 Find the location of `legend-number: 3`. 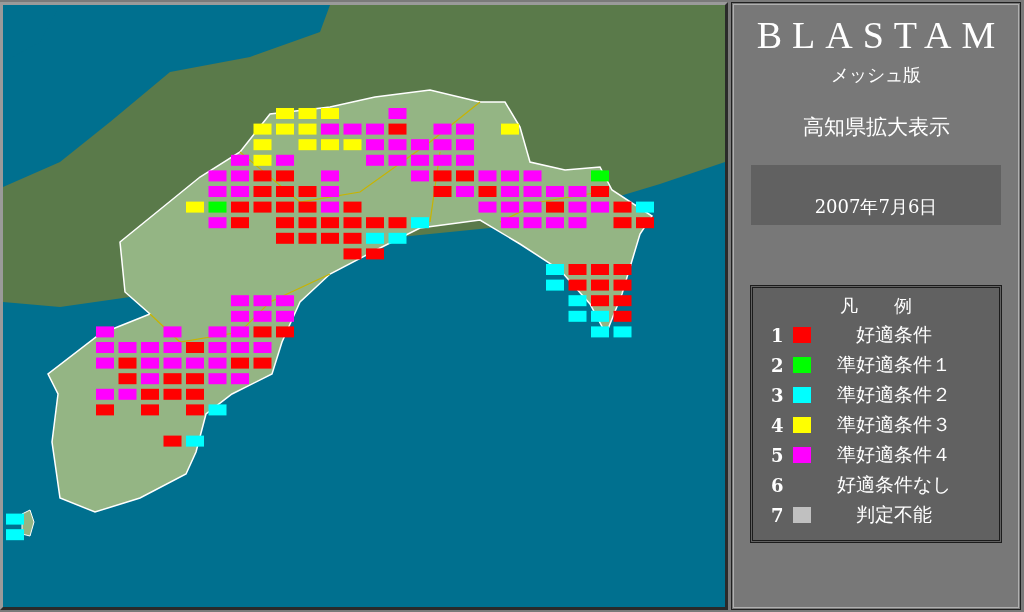

legend-number: 3 is located at coordinates (778, 395).